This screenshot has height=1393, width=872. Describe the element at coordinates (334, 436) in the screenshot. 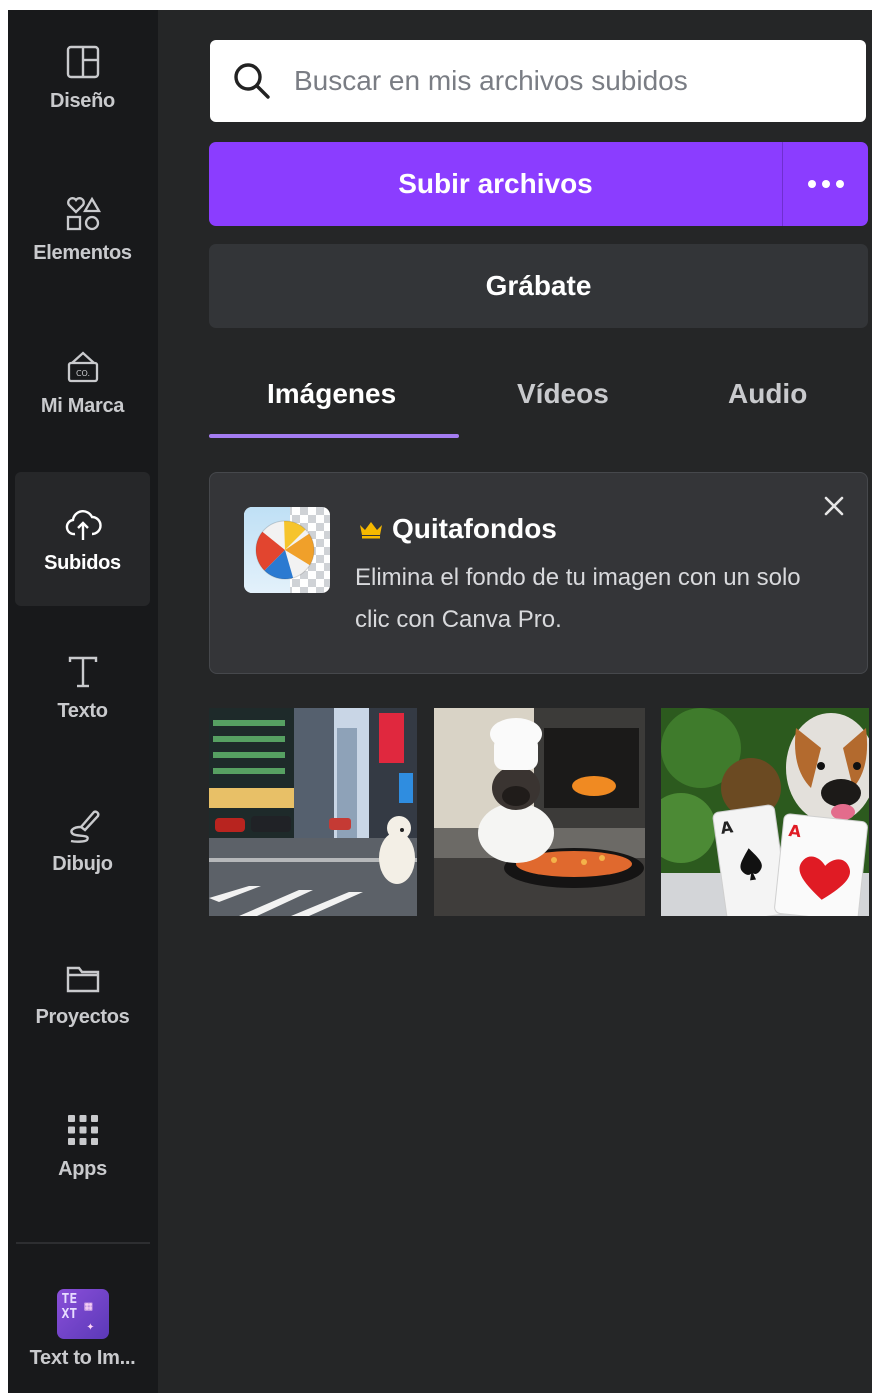

I see `active-tab-indicator` at that location.